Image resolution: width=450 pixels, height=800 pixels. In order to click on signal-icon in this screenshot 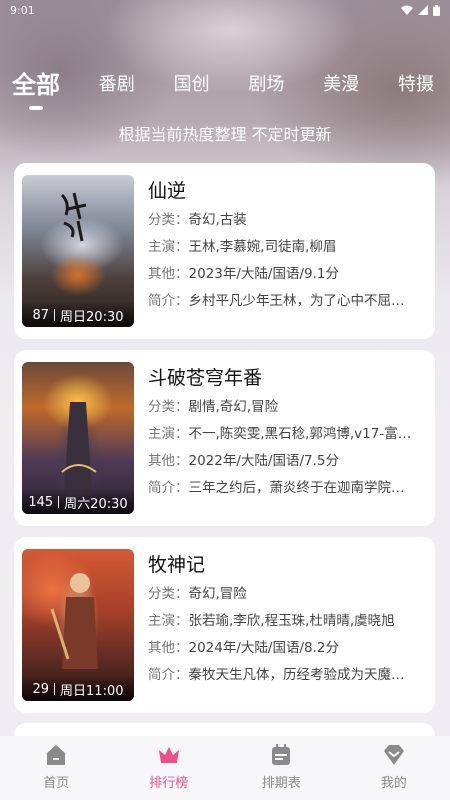, I will do `click(423, 10)`.